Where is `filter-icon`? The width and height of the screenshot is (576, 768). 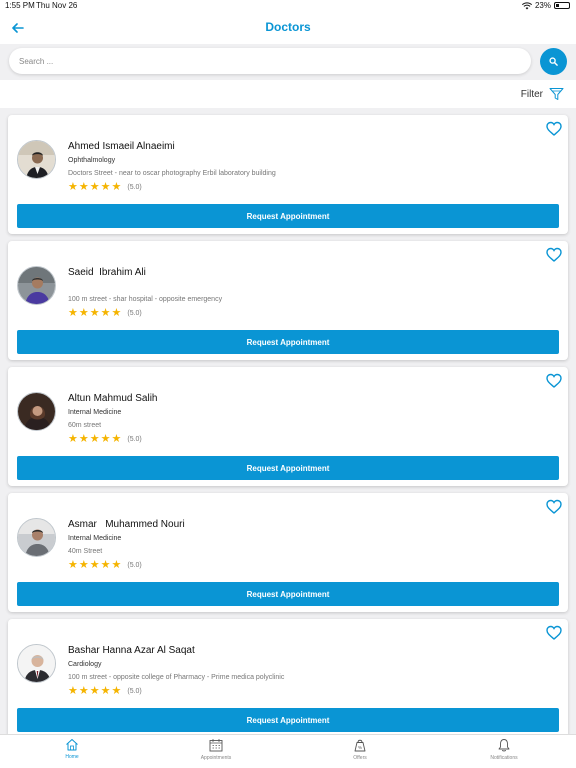 filter-icon is located at coordinates (556, 94).